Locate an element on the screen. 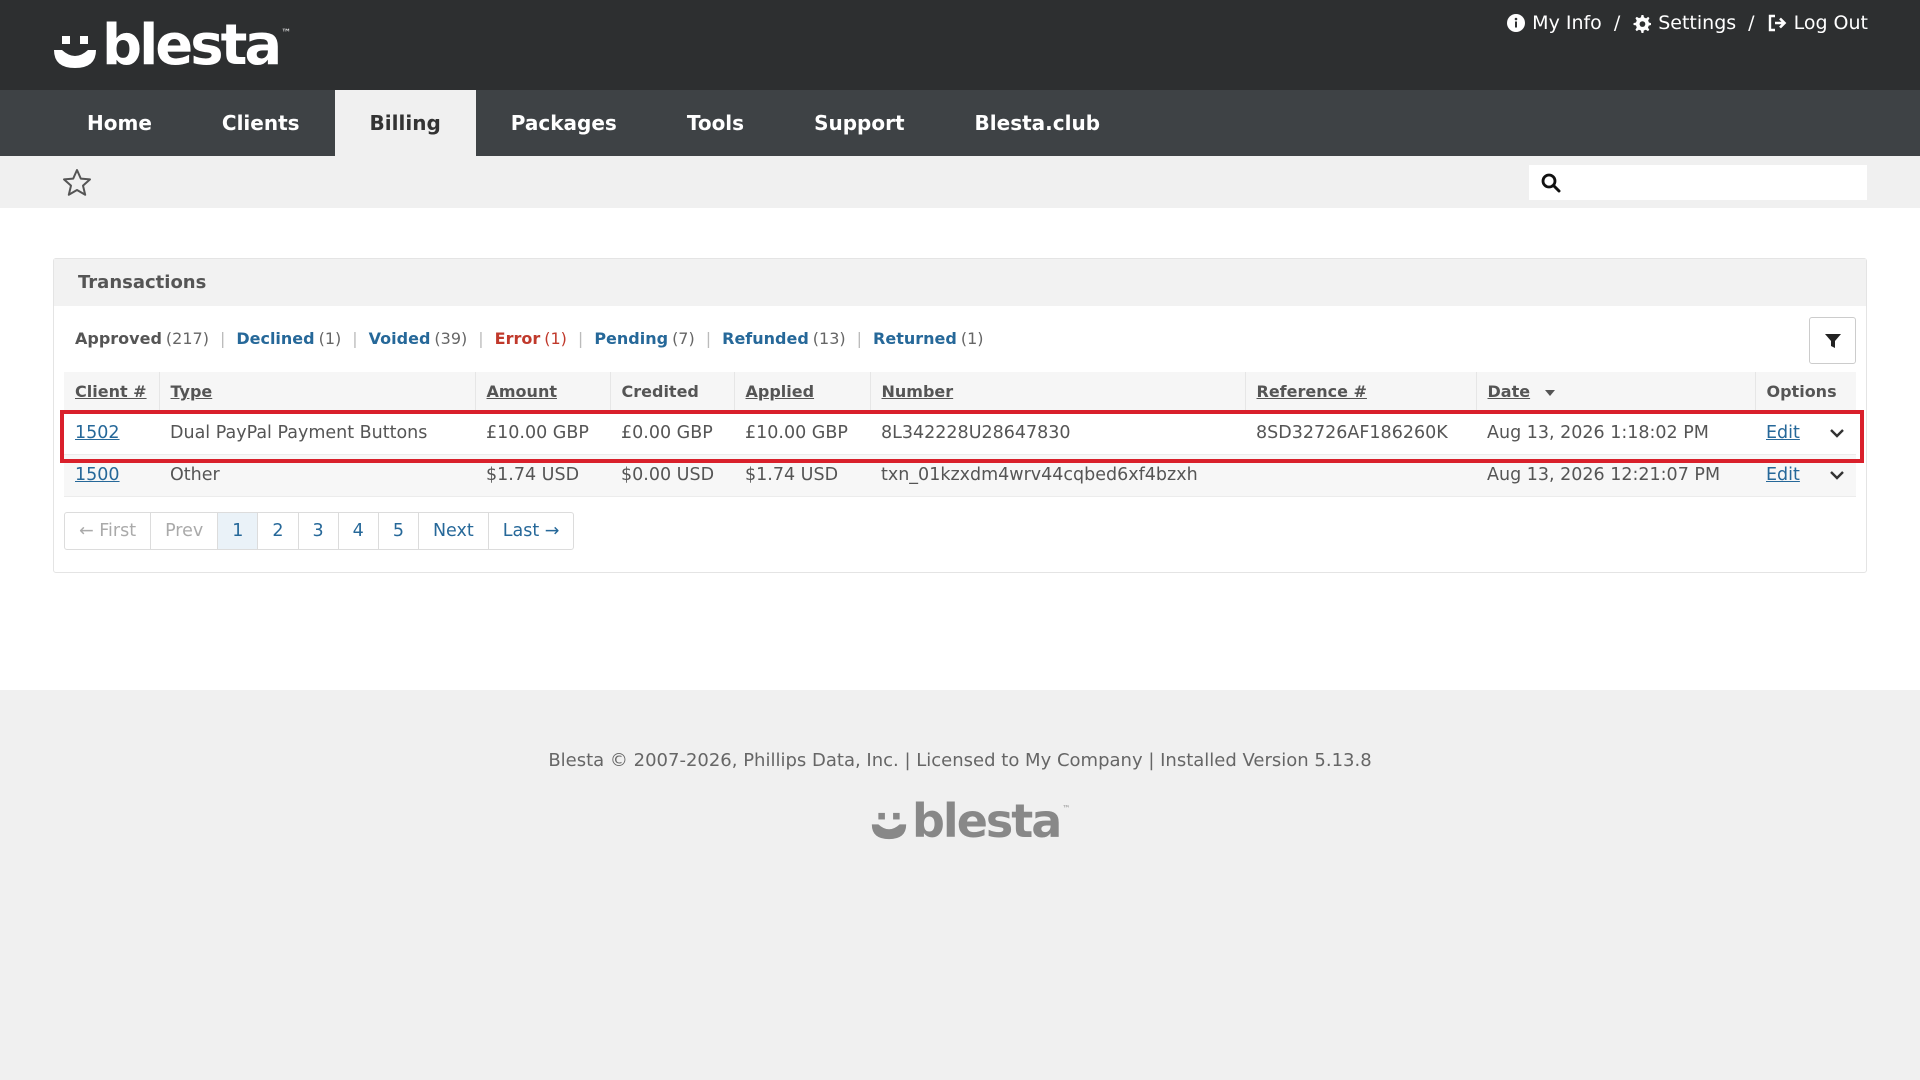 Image resolution: width=1920 pixels, height=1080 pixels. nav-tab-support: Support is located at coordinates (859, 123).